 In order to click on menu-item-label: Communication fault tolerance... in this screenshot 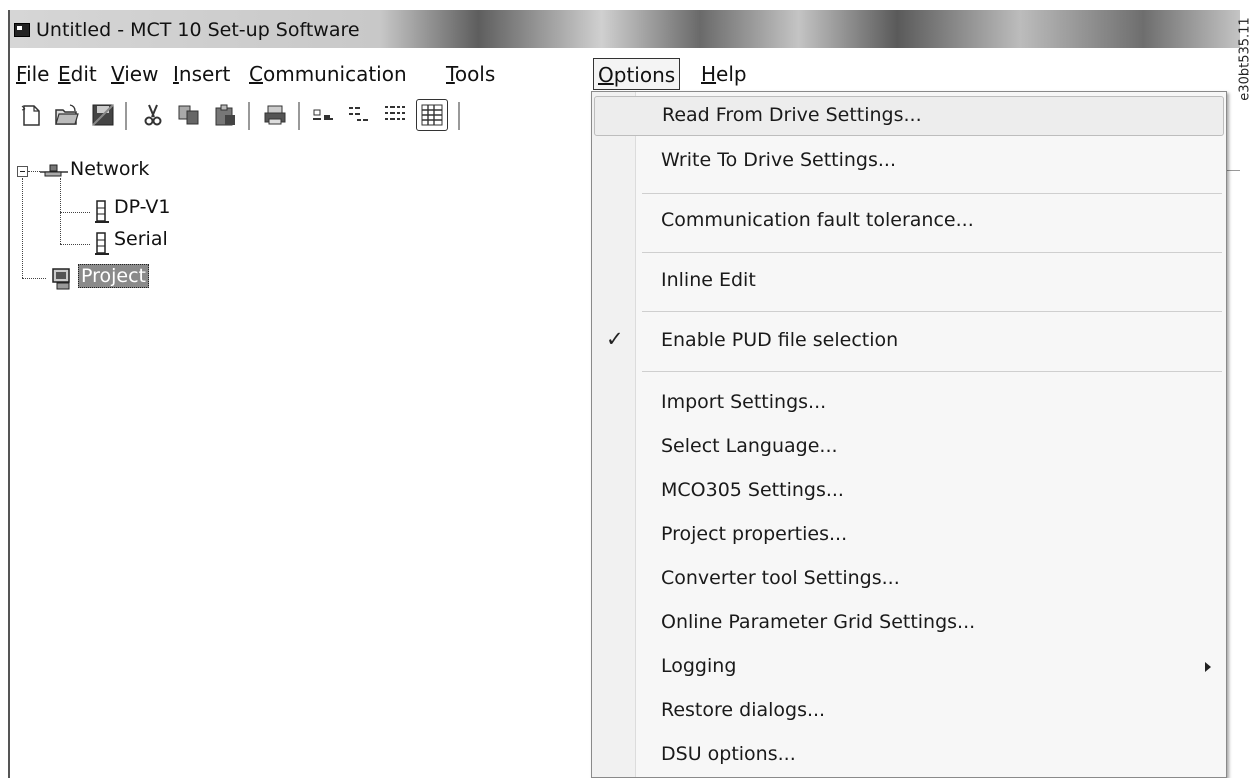, I will do `click(817, 220)`.